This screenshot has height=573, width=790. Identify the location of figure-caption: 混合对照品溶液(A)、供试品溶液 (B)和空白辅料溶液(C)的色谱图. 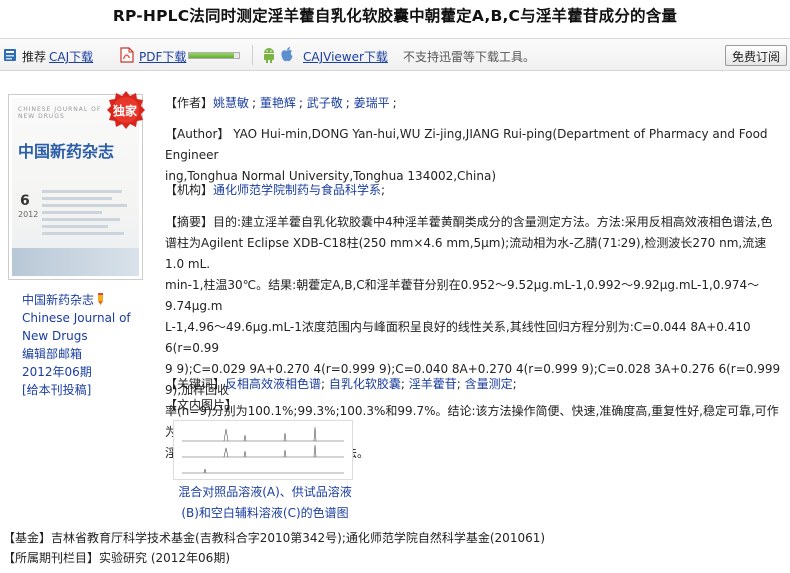
(265, 503).